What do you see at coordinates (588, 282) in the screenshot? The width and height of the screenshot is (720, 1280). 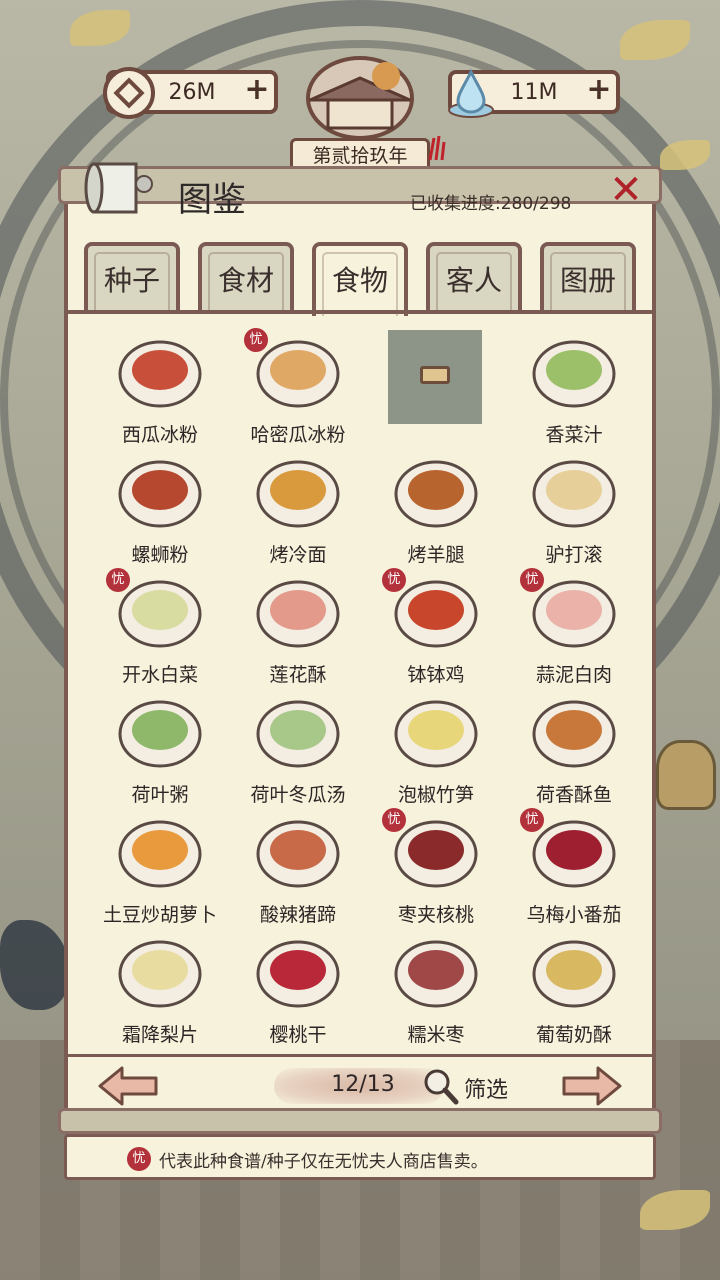 I see `tab-label: 图册` at bounding box center [588, 282].